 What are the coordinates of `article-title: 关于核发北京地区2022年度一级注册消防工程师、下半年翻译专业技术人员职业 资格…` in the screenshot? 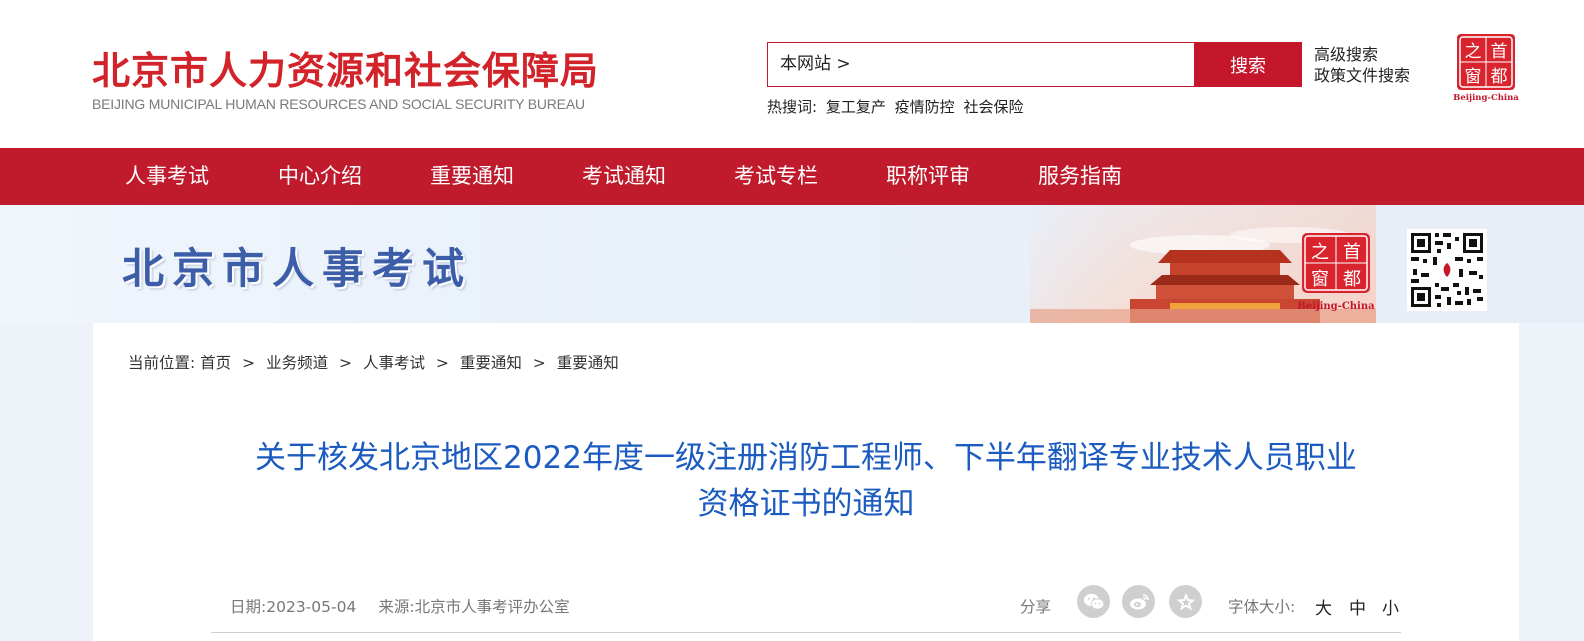 It's located at (806, 481).